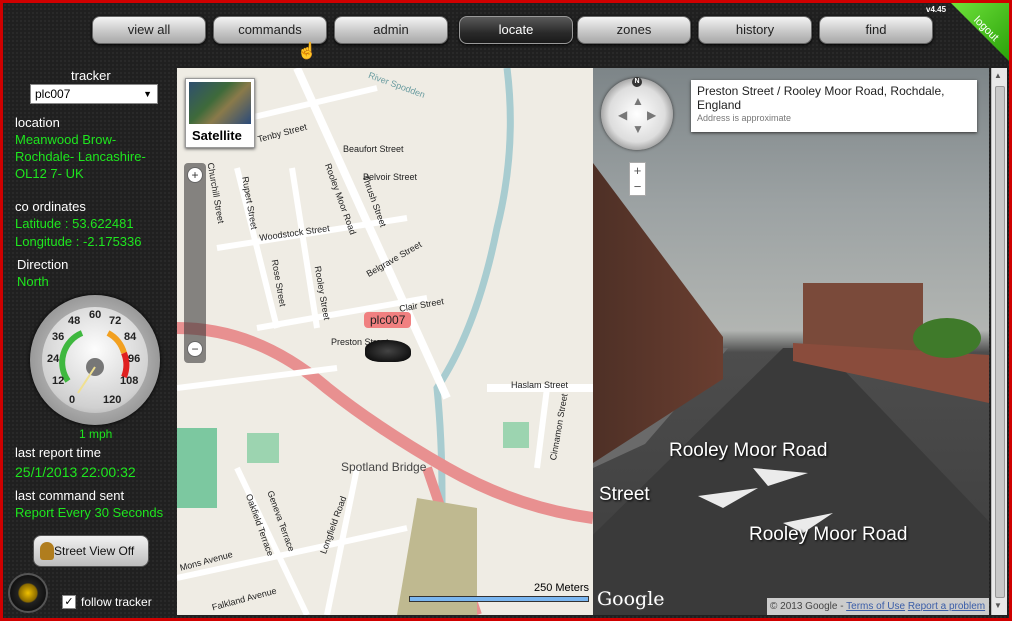  I want to click on street-view-button-label: Street View Off, so click(94, 551).